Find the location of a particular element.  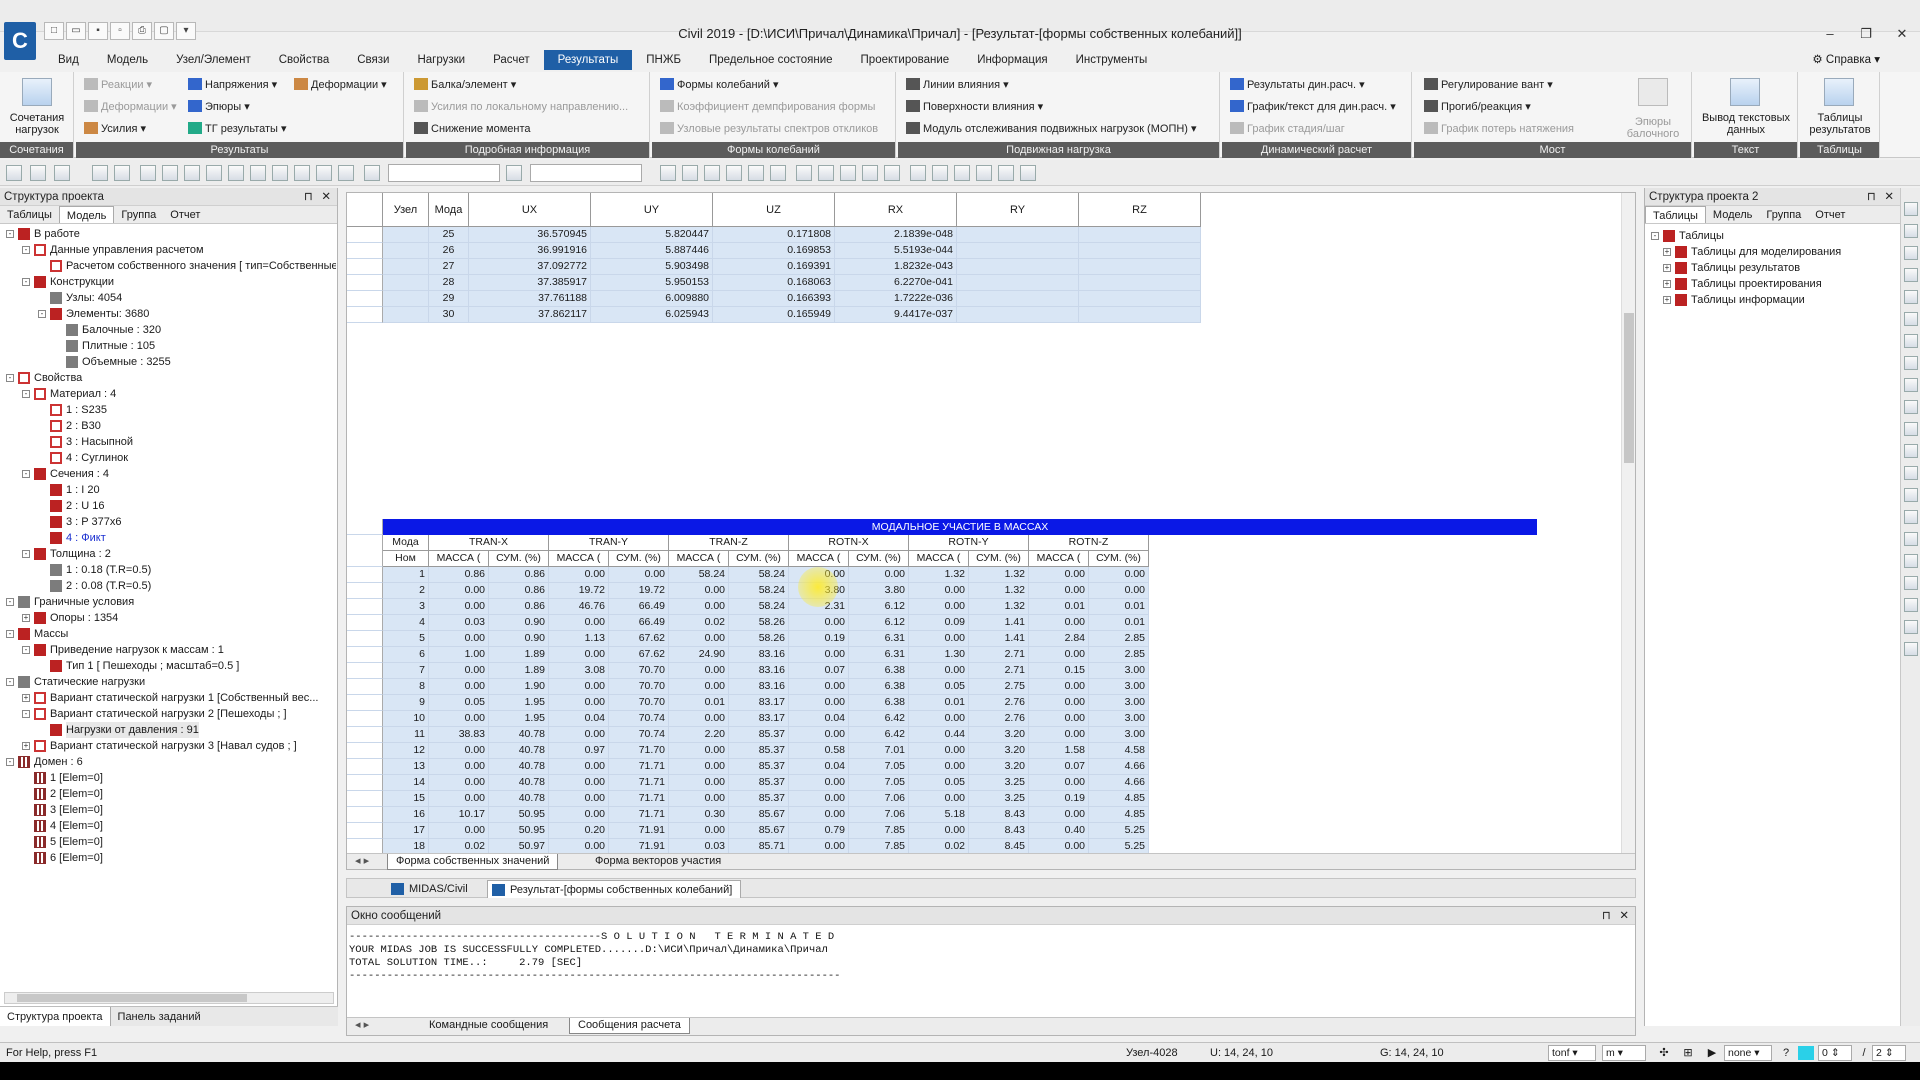

tree-node: 4 : Суглинок is located at coordinates (168, 458).